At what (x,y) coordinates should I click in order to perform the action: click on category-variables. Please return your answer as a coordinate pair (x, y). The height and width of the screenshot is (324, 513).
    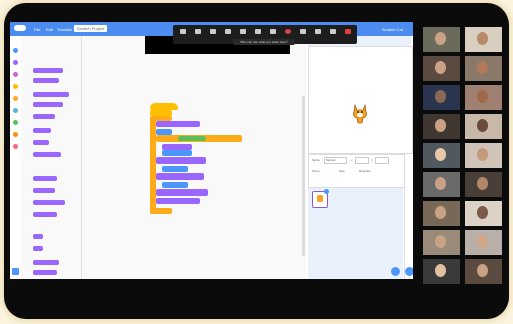
    Looking at the image, I should click on (15, 134).